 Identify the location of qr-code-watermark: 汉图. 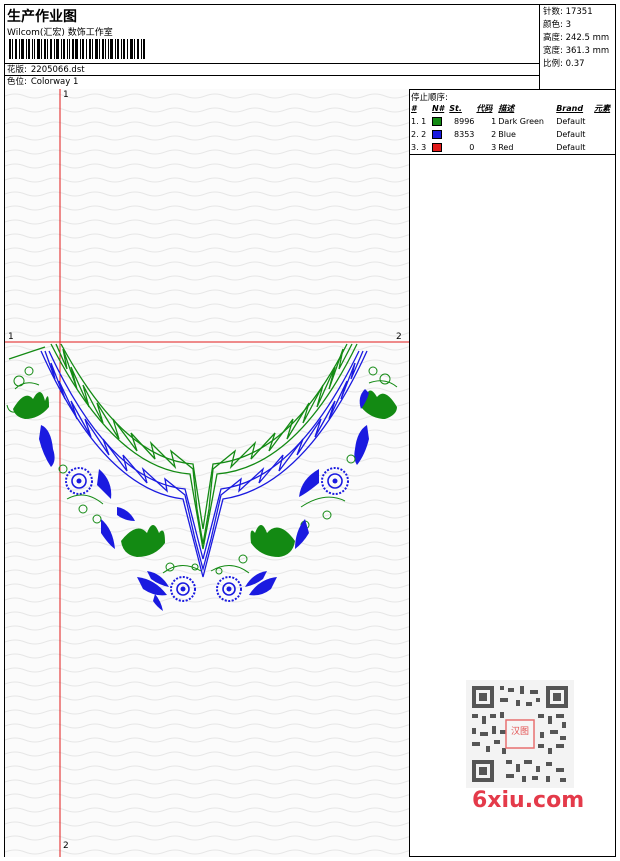
(520, 734).